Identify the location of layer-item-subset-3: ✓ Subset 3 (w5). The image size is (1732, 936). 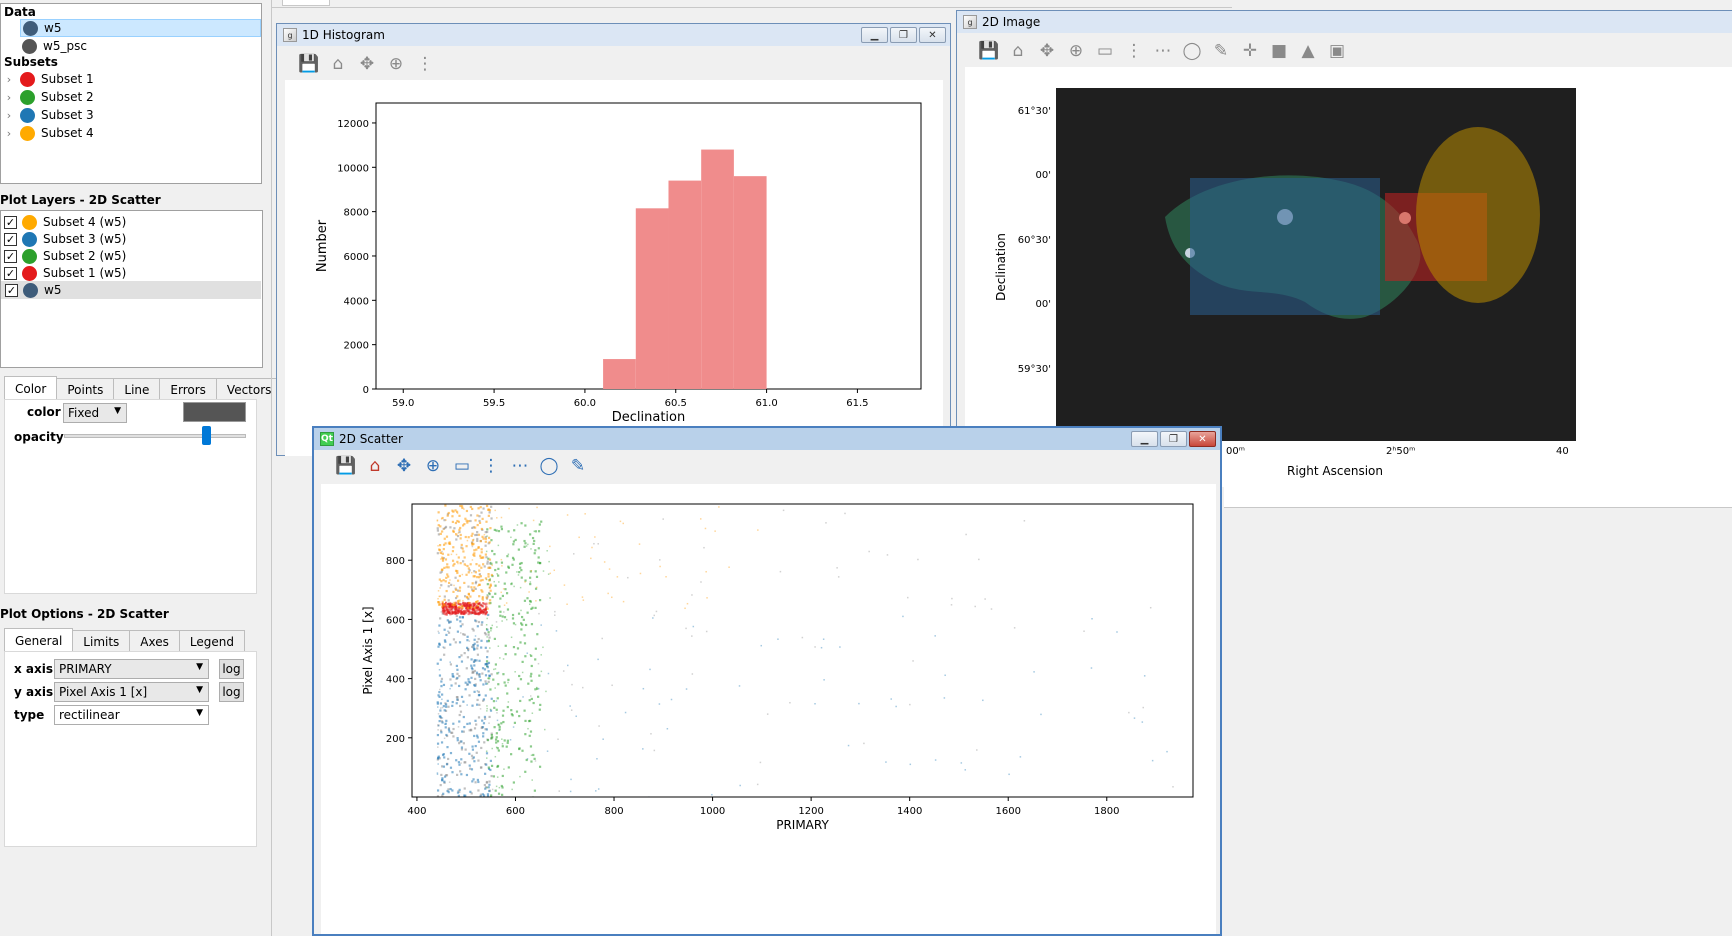
(130, 239).